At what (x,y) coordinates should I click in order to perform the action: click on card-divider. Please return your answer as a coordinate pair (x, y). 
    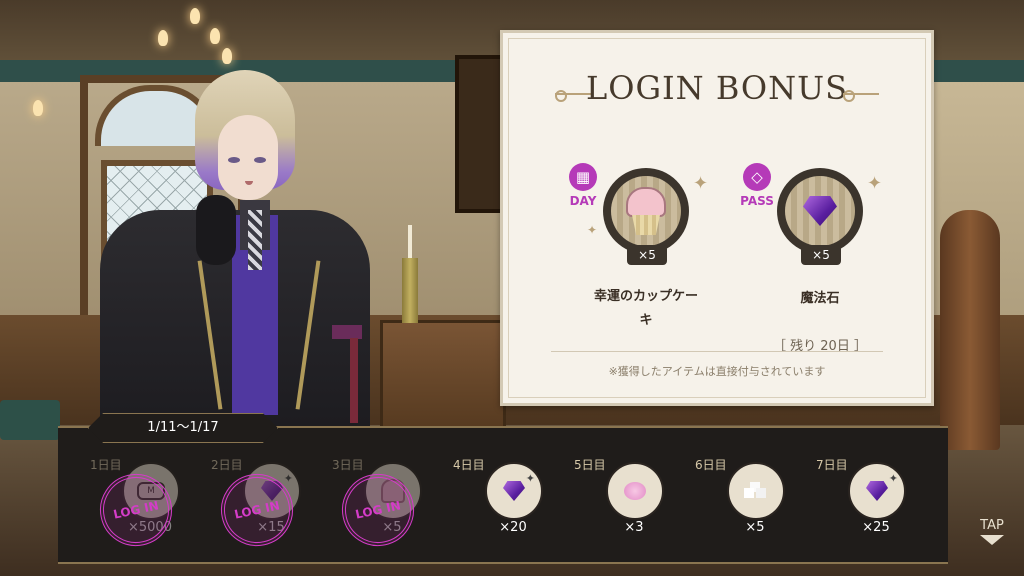
    Looking at the image, I should click on (717, 351).